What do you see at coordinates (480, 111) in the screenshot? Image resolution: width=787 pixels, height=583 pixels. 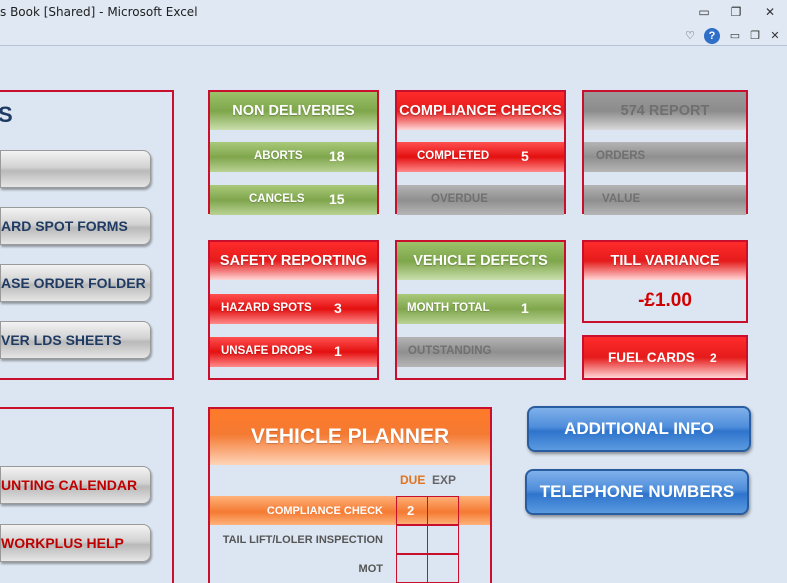 I see `compliance-checks-title: COMPLIANCE CHECKS` at bounding box center [480, 111].